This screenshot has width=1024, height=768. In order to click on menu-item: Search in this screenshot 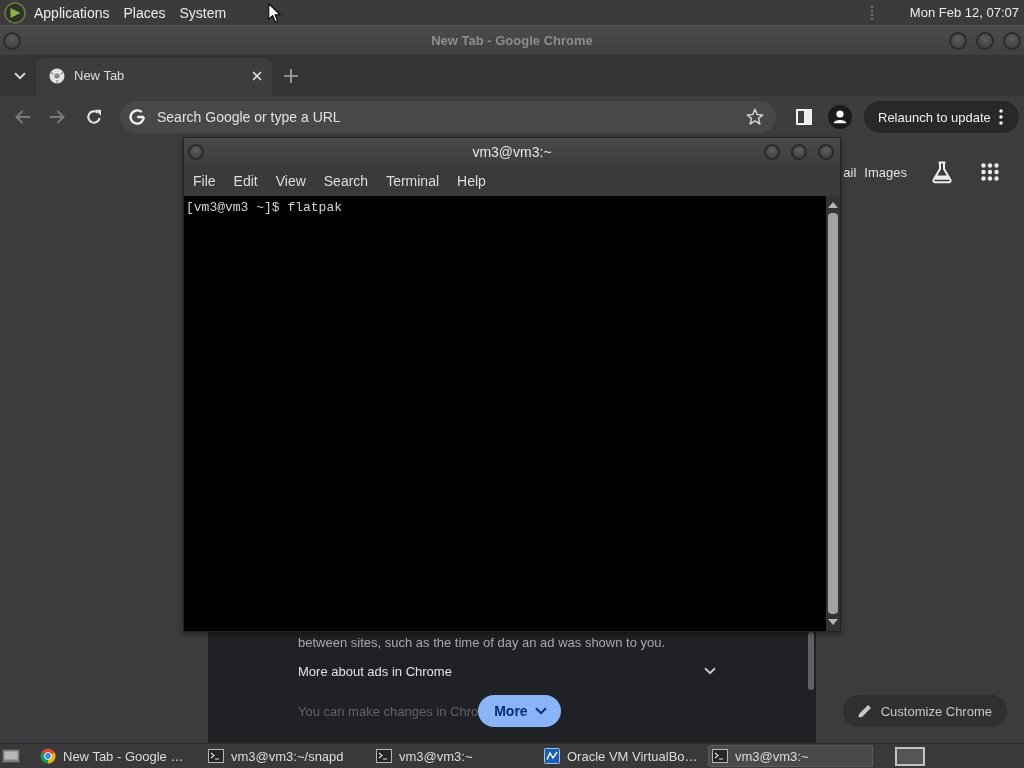, I will do `click(346, 181)`.